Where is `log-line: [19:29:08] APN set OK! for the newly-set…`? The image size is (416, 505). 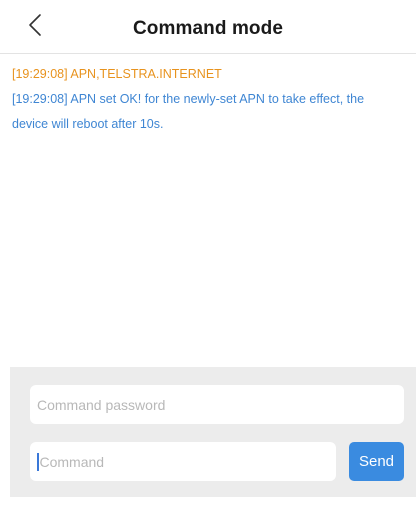 log-line: [19:29:08] APN set OK! for the newly-set… is located at coordinates (188, 99).